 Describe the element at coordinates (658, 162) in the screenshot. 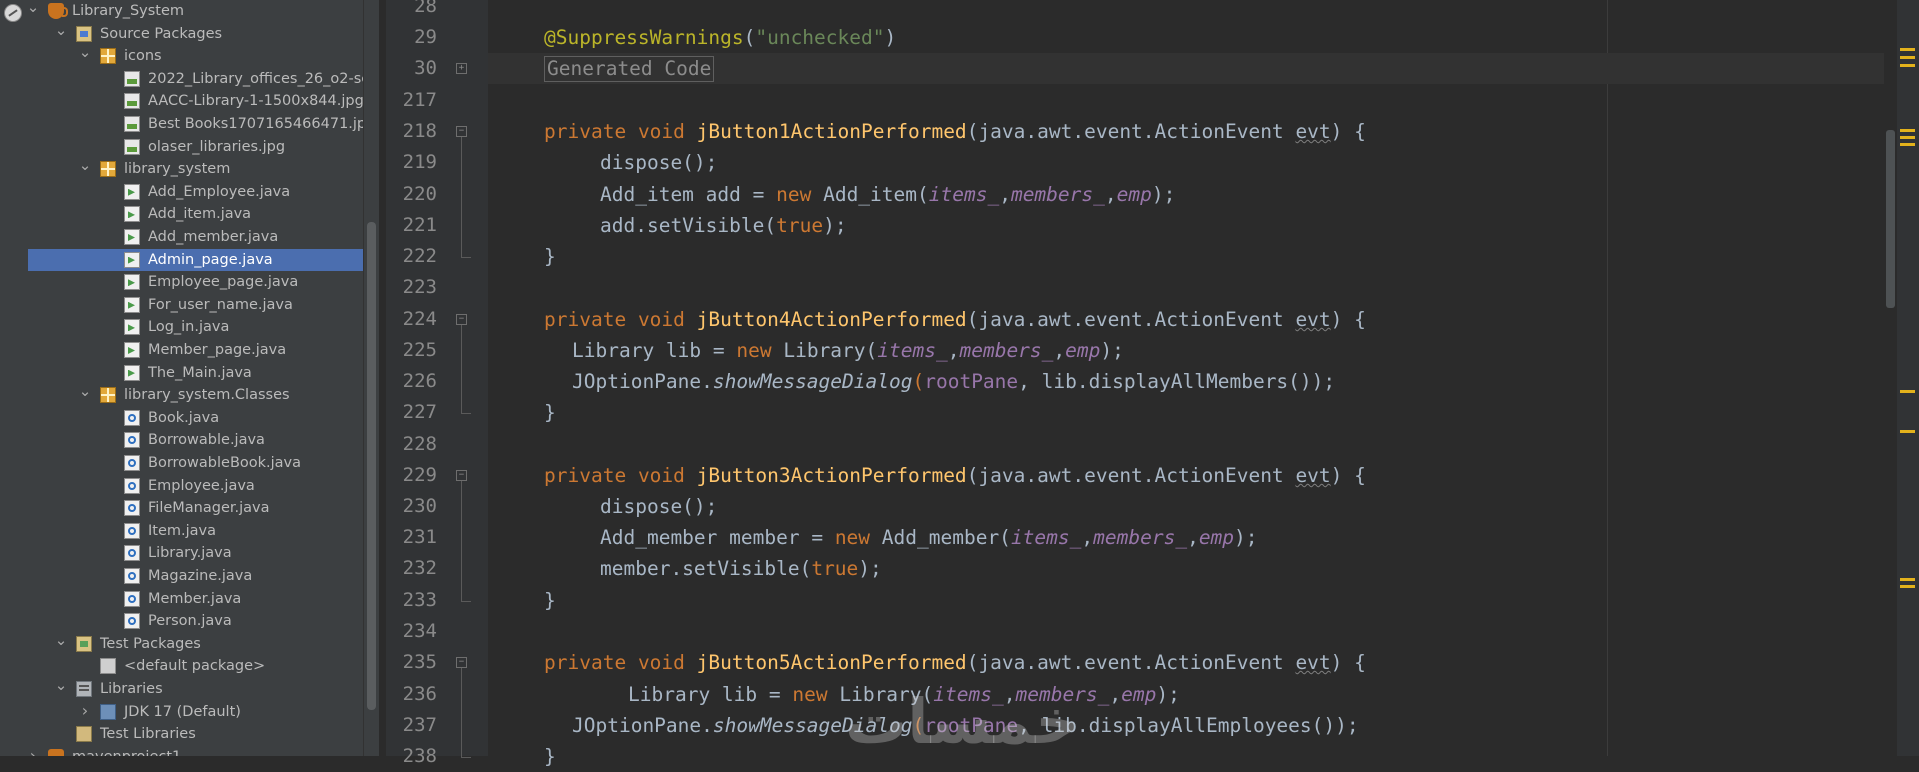

I see `code-line-219: dispose();` at that location.